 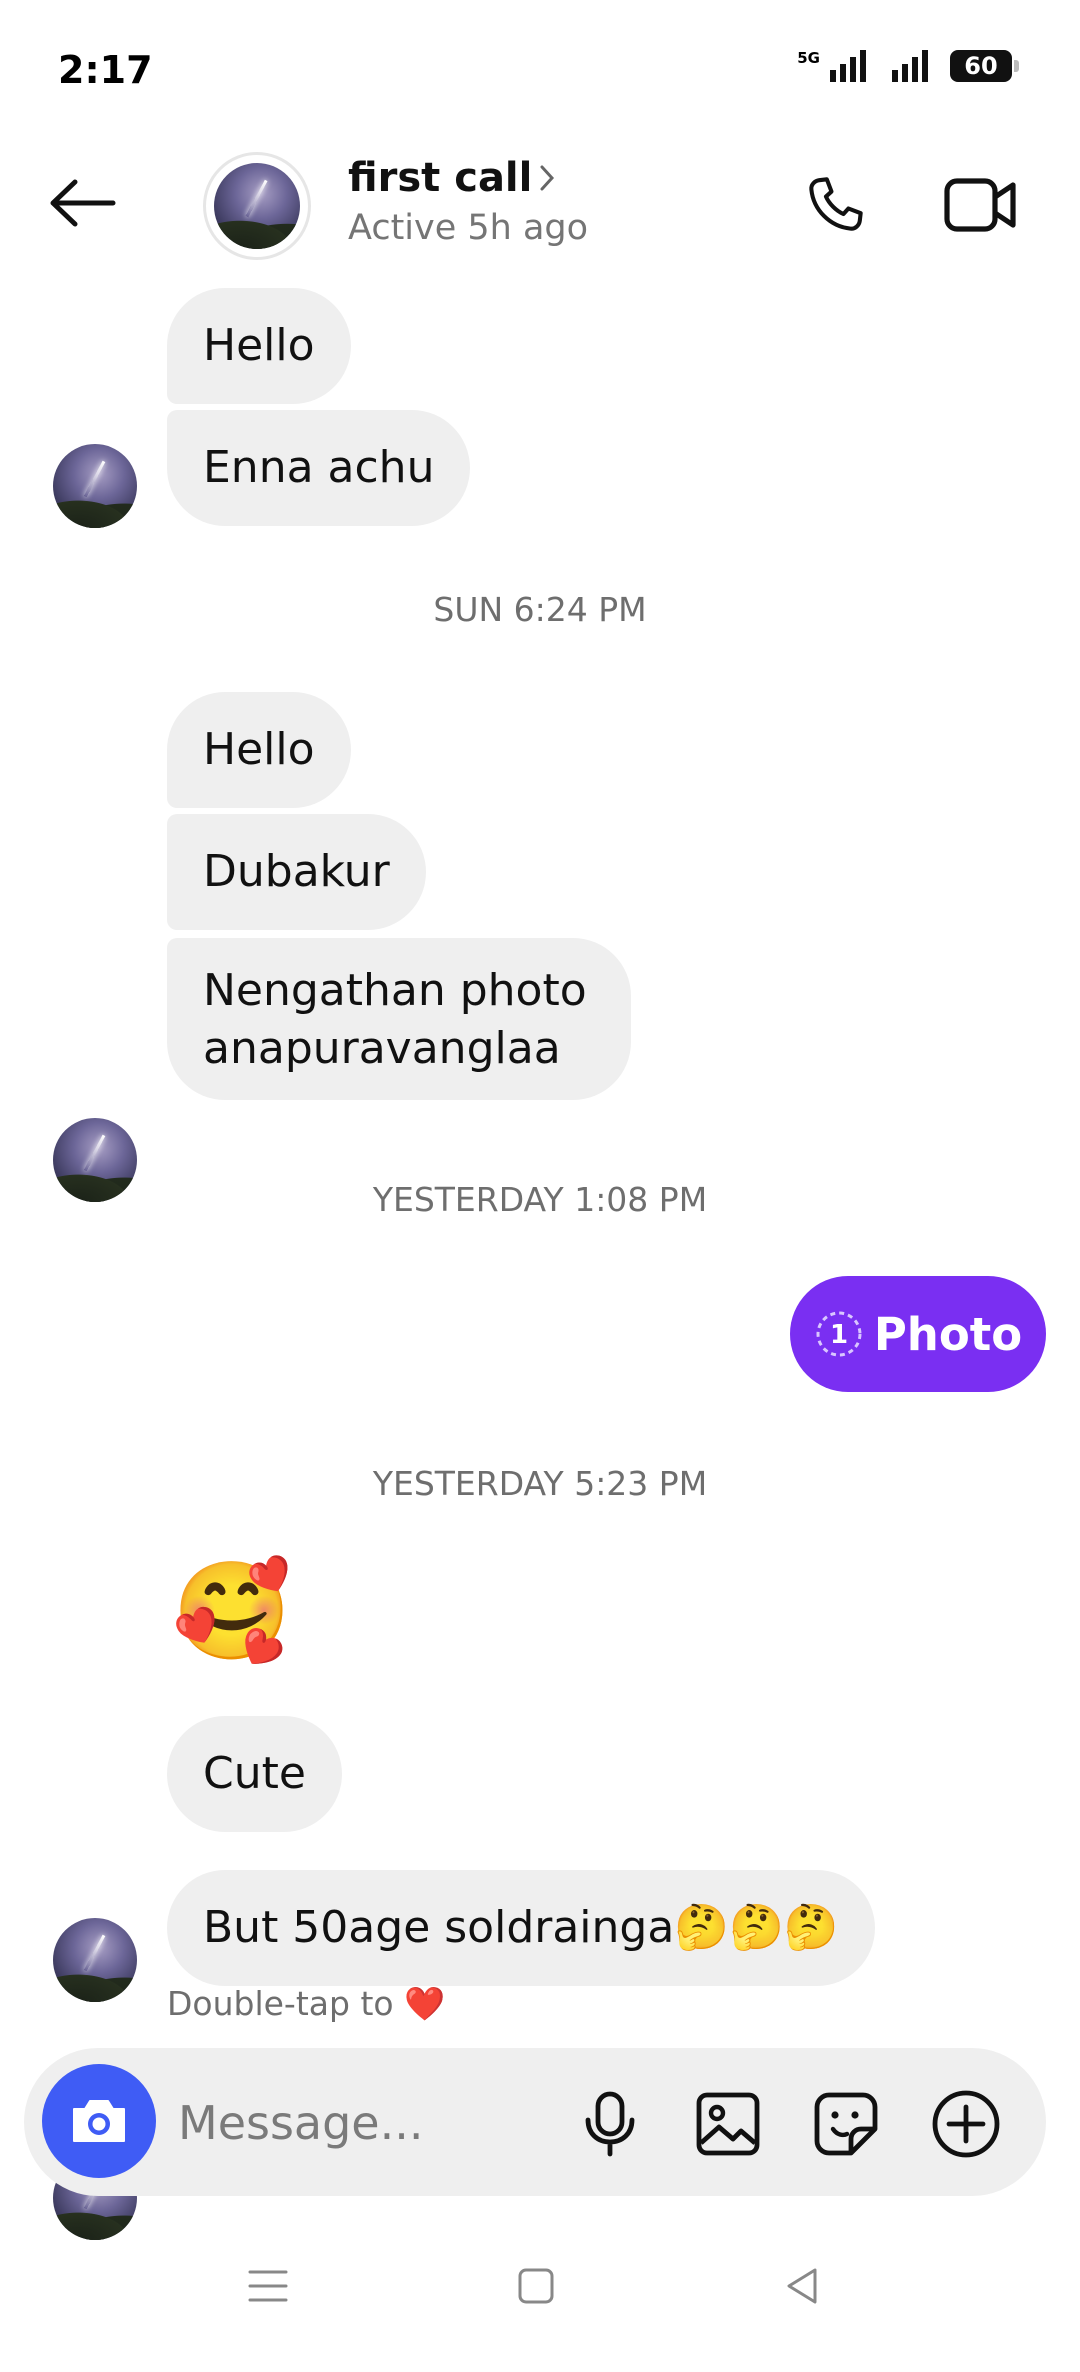 I want to click on gallery-button, so click(x=728, y=2124).